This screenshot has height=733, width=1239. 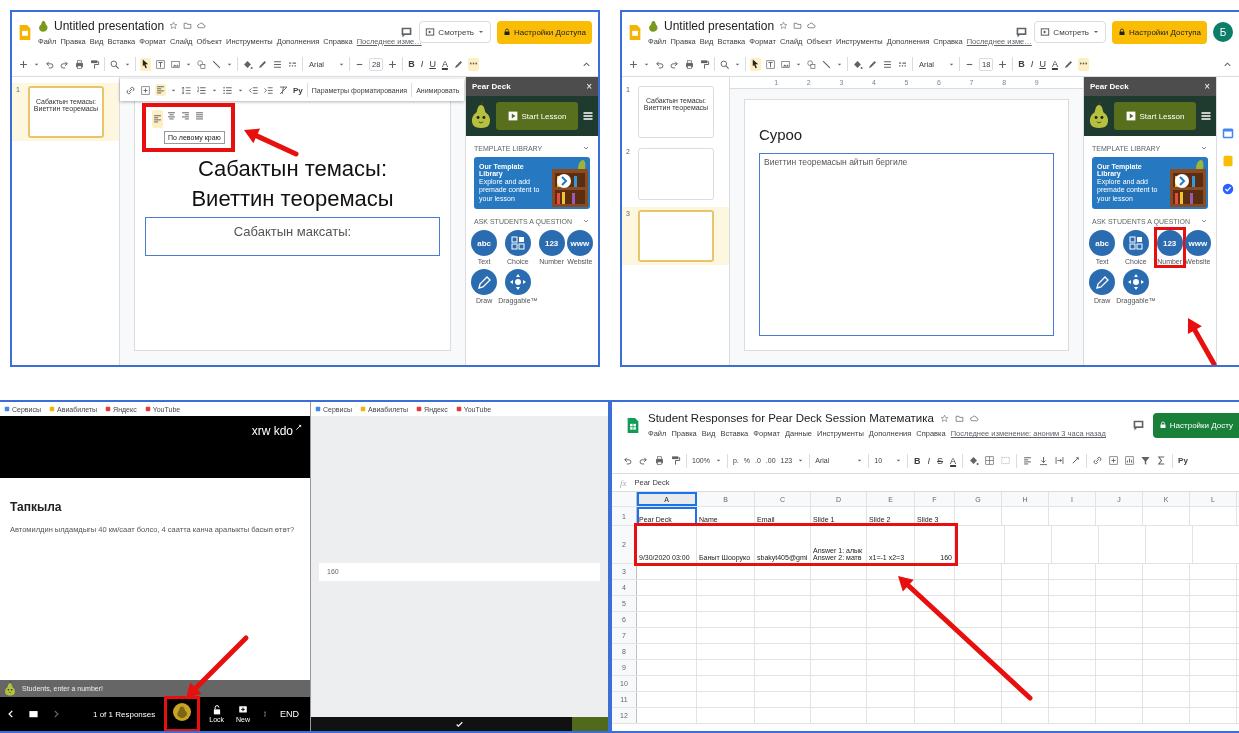 I want to click on format-button: U, so click(x=1042, y=64).